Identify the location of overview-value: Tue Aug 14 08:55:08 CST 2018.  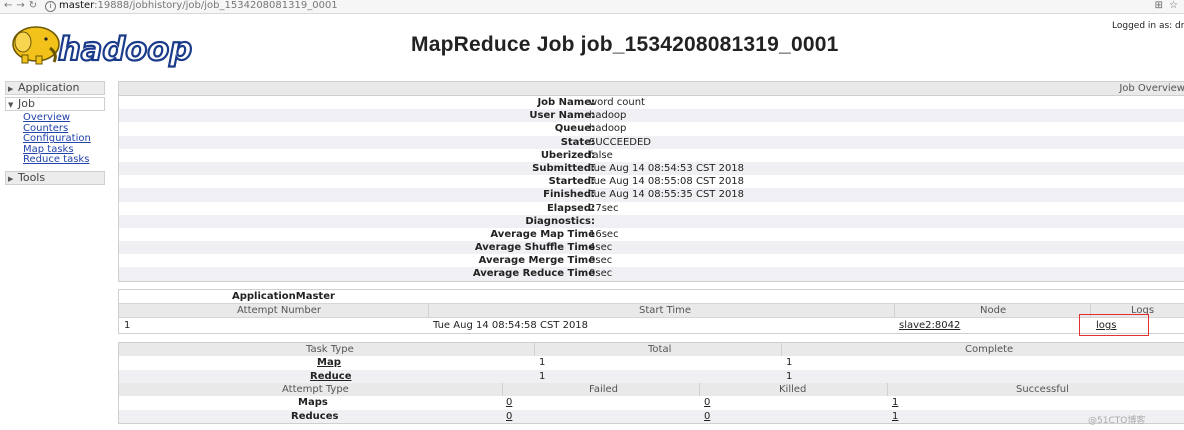
(667, 182).